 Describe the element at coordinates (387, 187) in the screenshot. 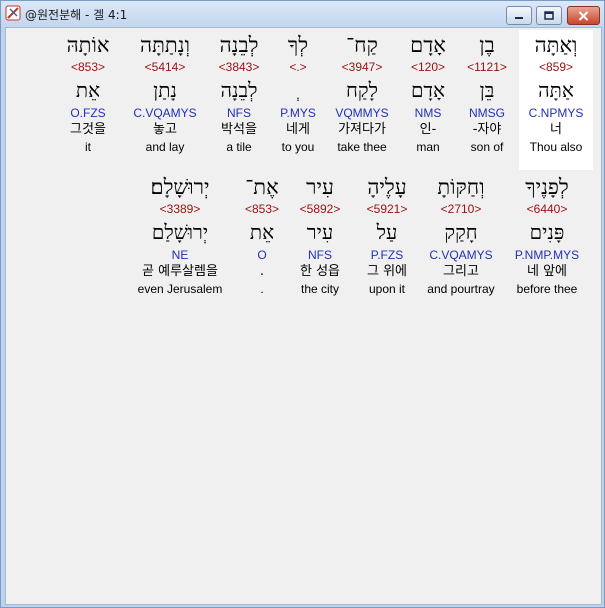

I see `hebrew-word: עָלֶיהָ` at that location.